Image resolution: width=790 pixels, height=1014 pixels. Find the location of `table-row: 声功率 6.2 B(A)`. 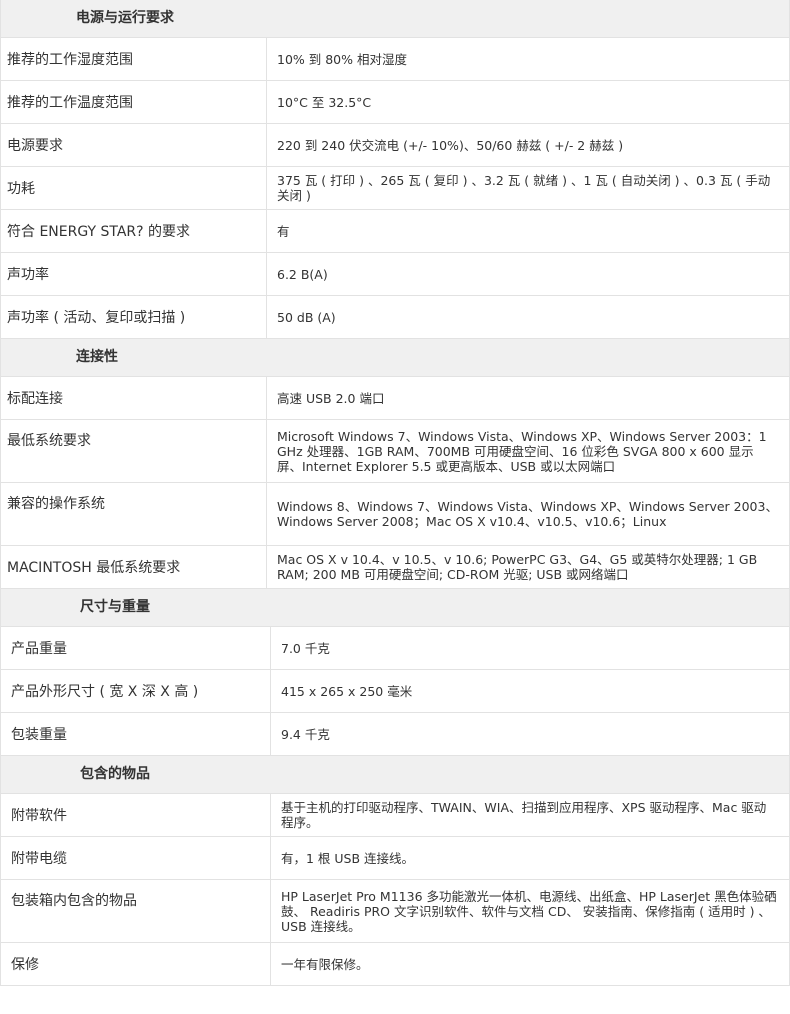

table-row: 声功率 6.2 B(A) is located at coordinates (395, 274).